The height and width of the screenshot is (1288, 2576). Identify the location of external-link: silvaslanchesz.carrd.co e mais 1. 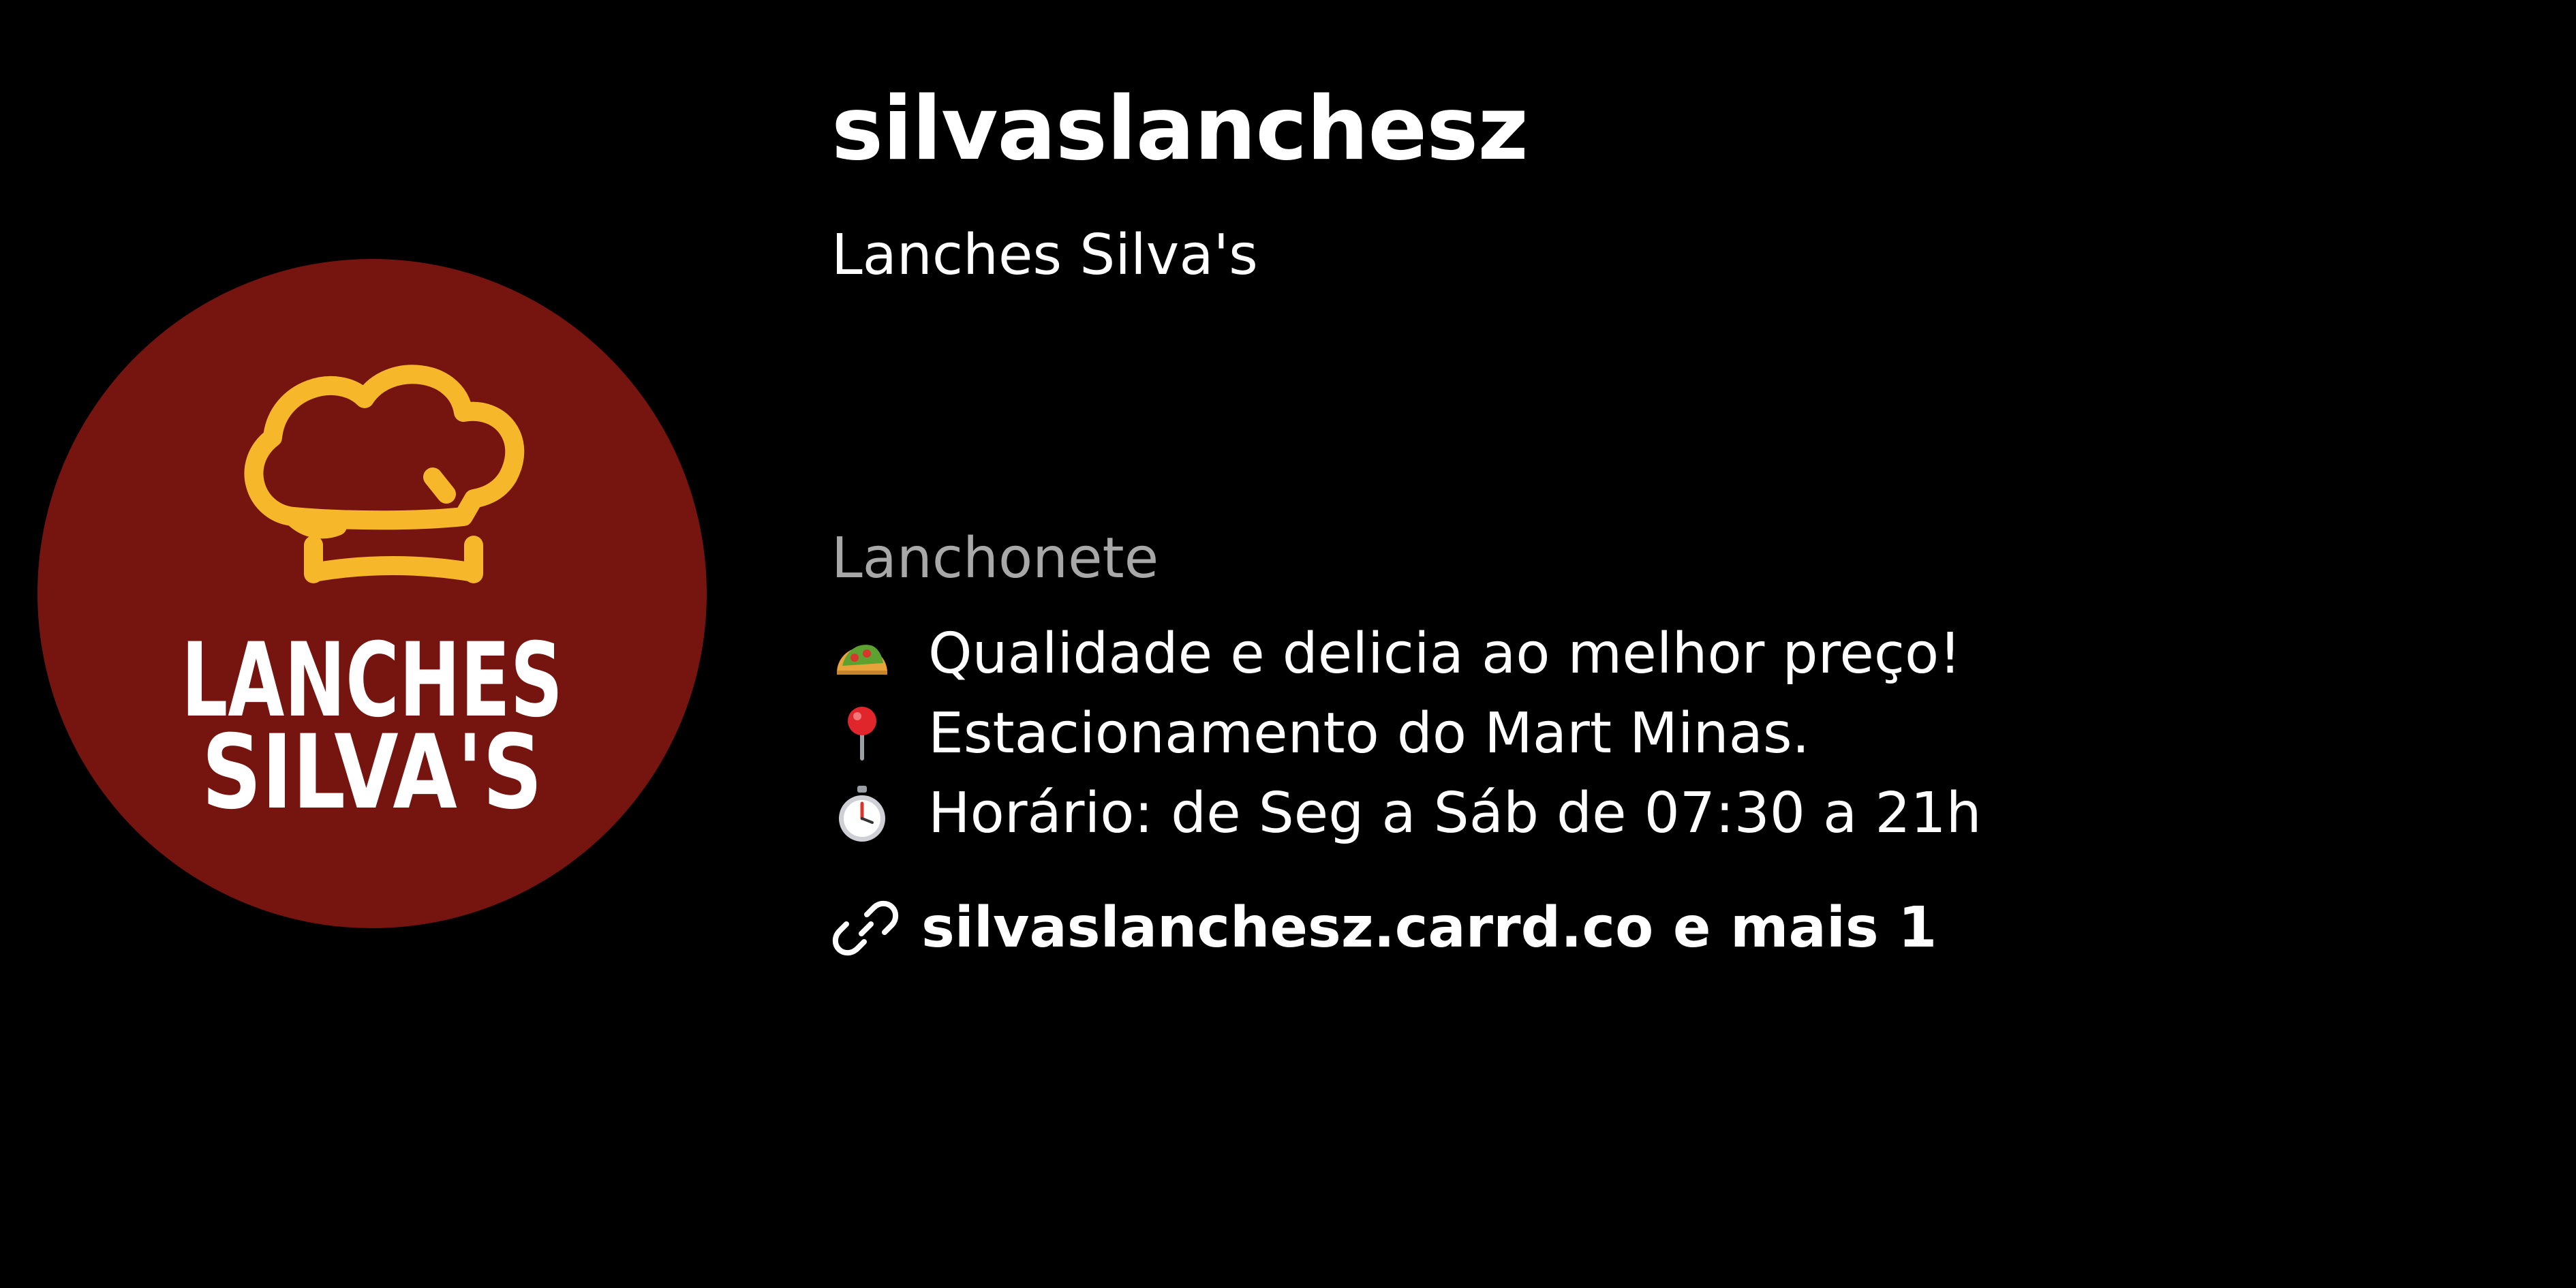
(1384, 928).